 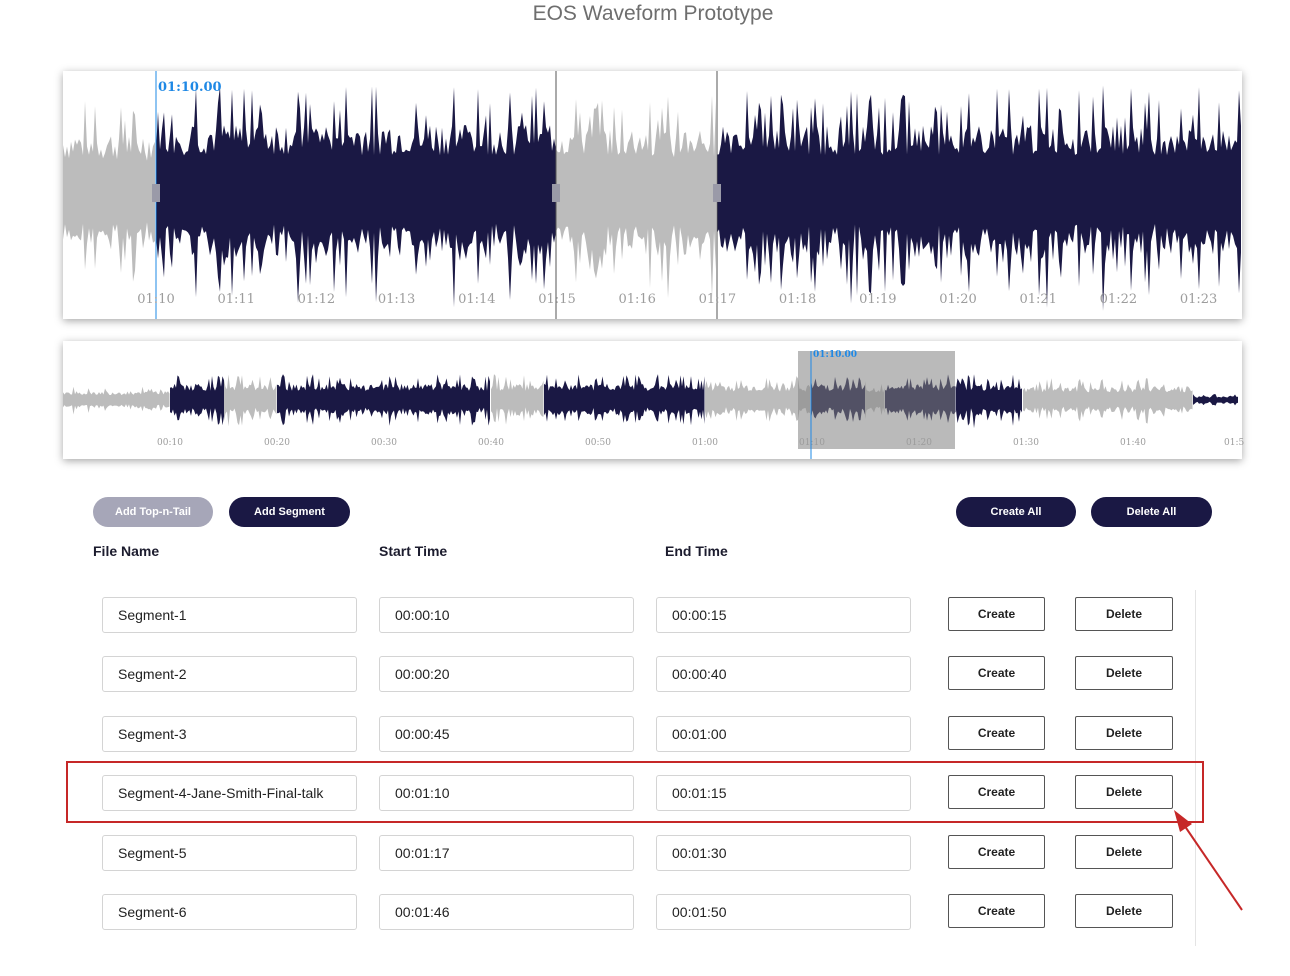 I want to click on create-all-button: Create All, so click(x=1016, y=512).